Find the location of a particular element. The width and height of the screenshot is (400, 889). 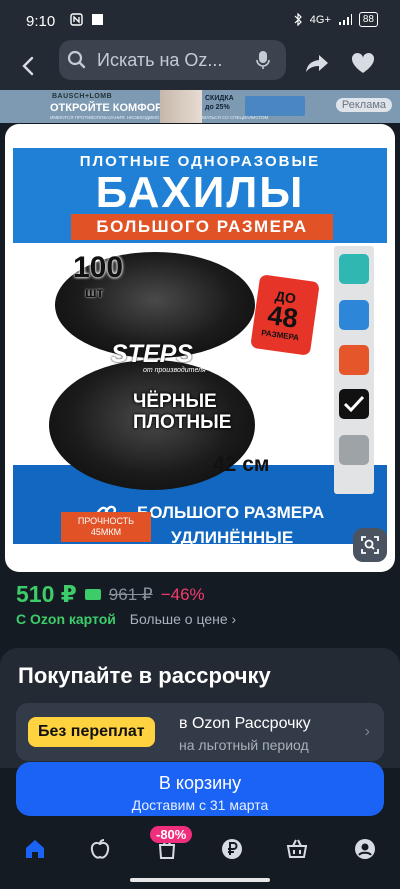

image-search-icon is located at coordinates (370, 545).